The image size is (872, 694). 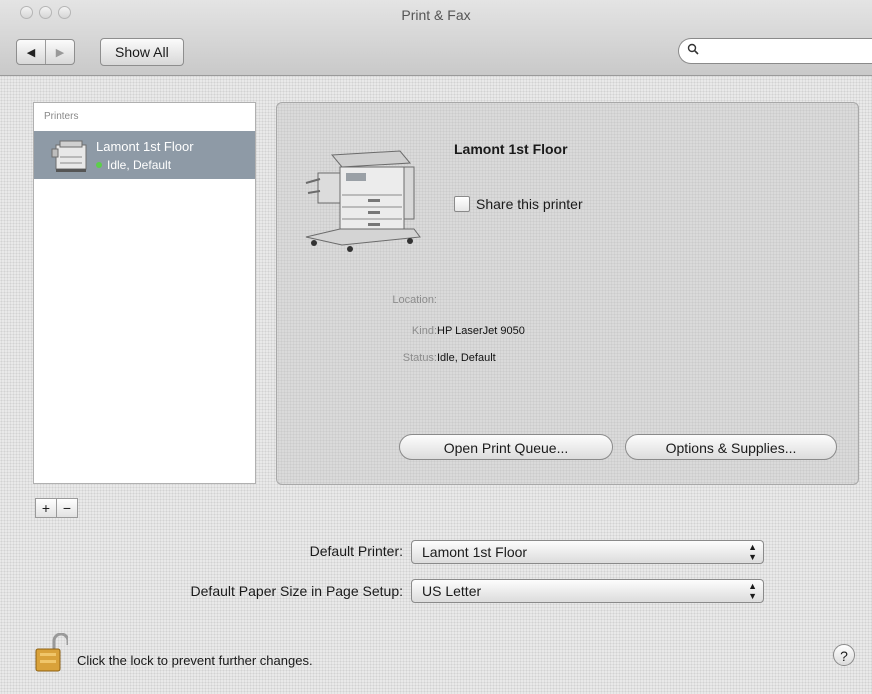 I want to click on kind-label: Kind:, so click(x=424, y=331).